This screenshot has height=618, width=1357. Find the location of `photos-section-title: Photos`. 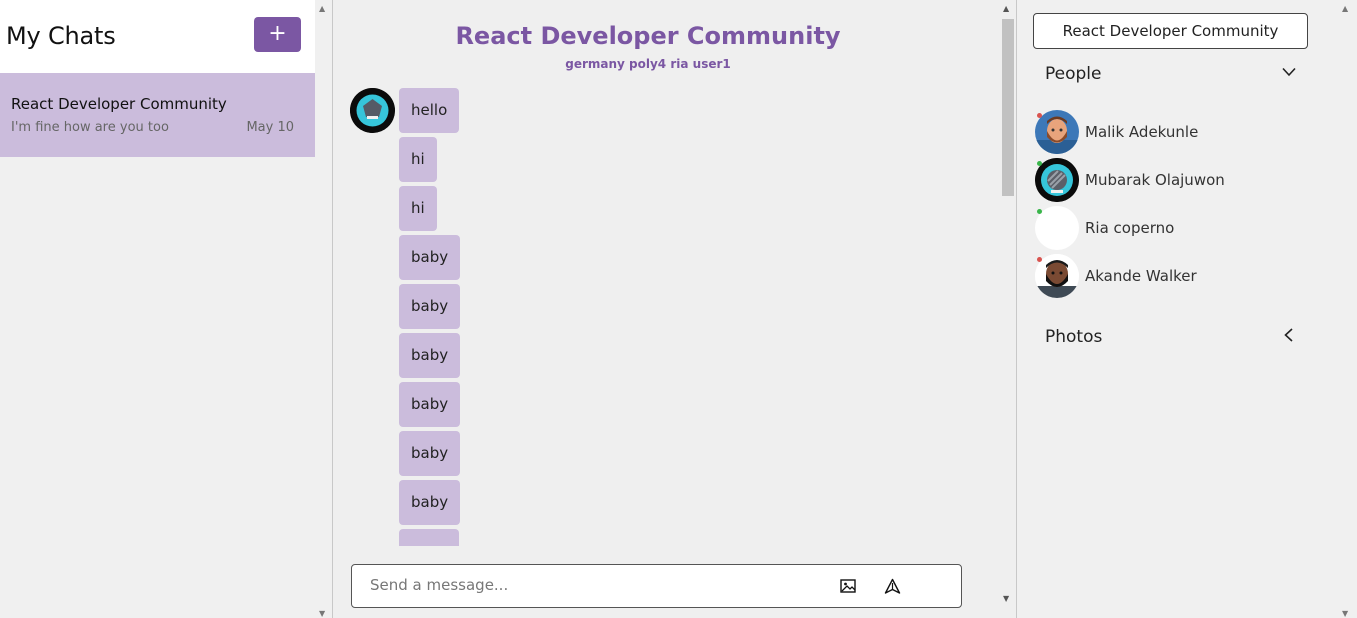

photos-section-title: Photos is located at coordinates (1074, 337).